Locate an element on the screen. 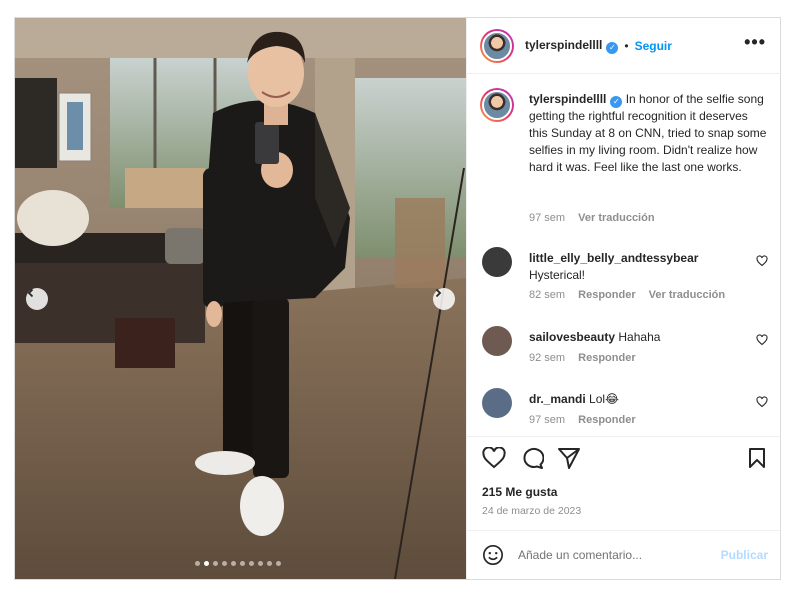 The image size is (800, 597). comment-body: Hahaha is located at coordinates (639, 337).